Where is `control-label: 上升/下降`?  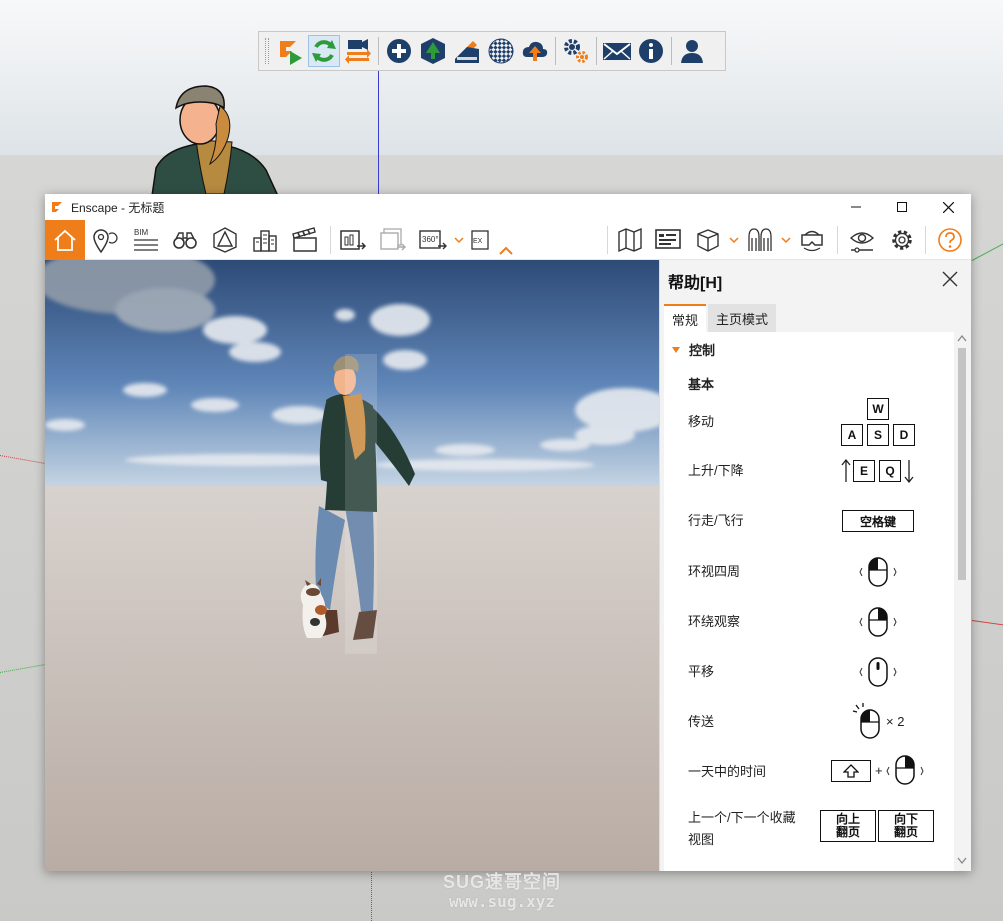
control-label: 上升/下降 is located at coordinates (716, 470).